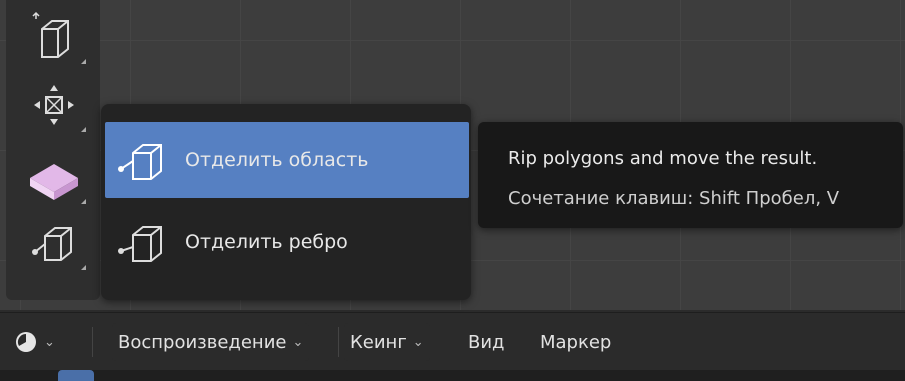 Image resolution: width=905 pixels, height=381 pixels. I want to click on clock-icon, so click(26, 342).